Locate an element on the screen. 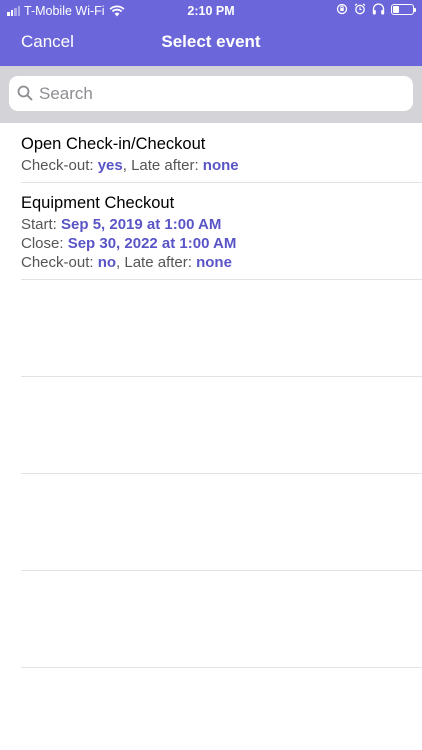 The height and width of the screenshot is (750, 422). search-box is located at coordinates (211, 93).